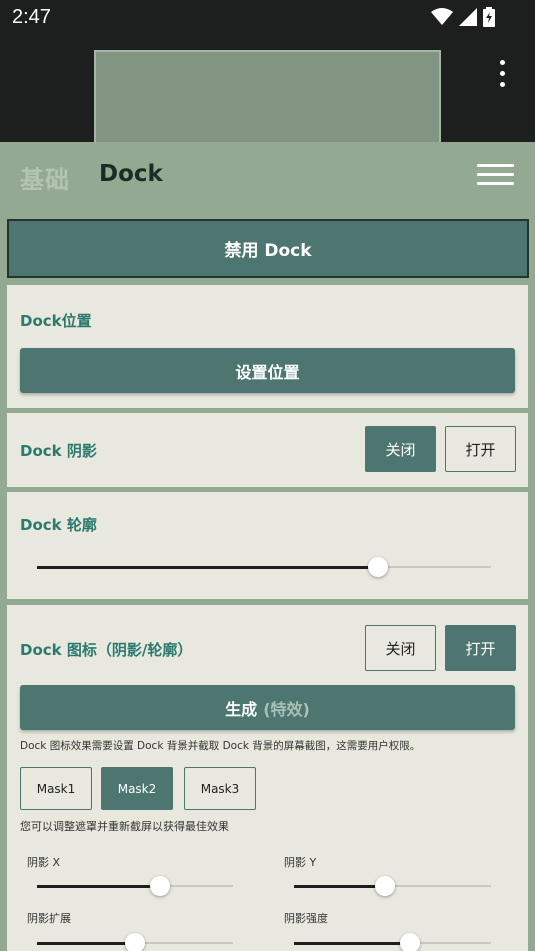 This screenshot has height=951, width=535. Describe the element at coordinates (480, 648) in the screenshot. I see `icon-on-button: 打开` at that location.